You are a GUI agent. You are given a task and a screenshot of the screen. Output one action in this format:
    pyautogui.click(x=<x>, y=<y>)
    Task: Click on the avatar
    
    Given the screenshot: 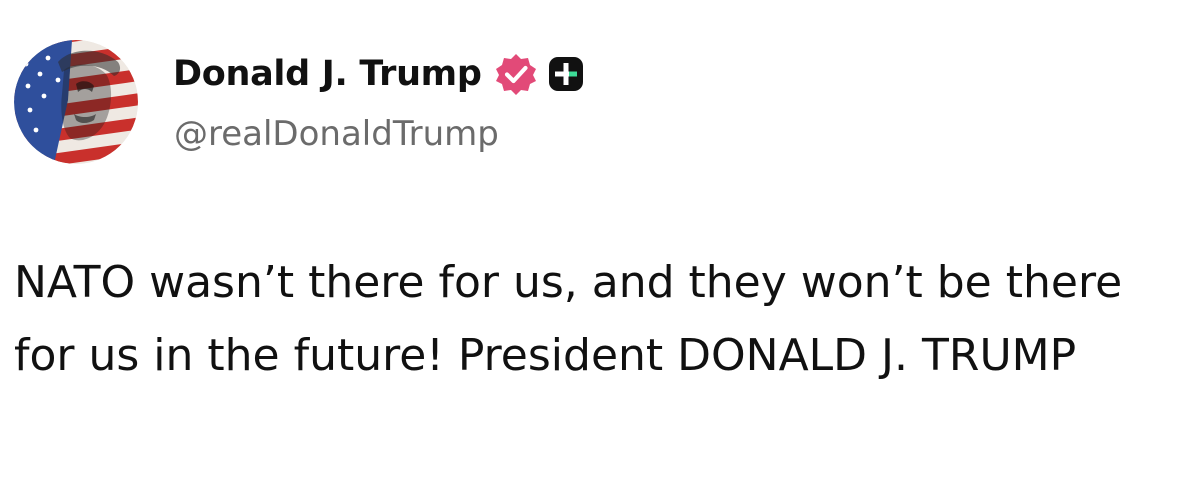 What is the action you would take?
    pyautogui.click(x=76, y=102)
    